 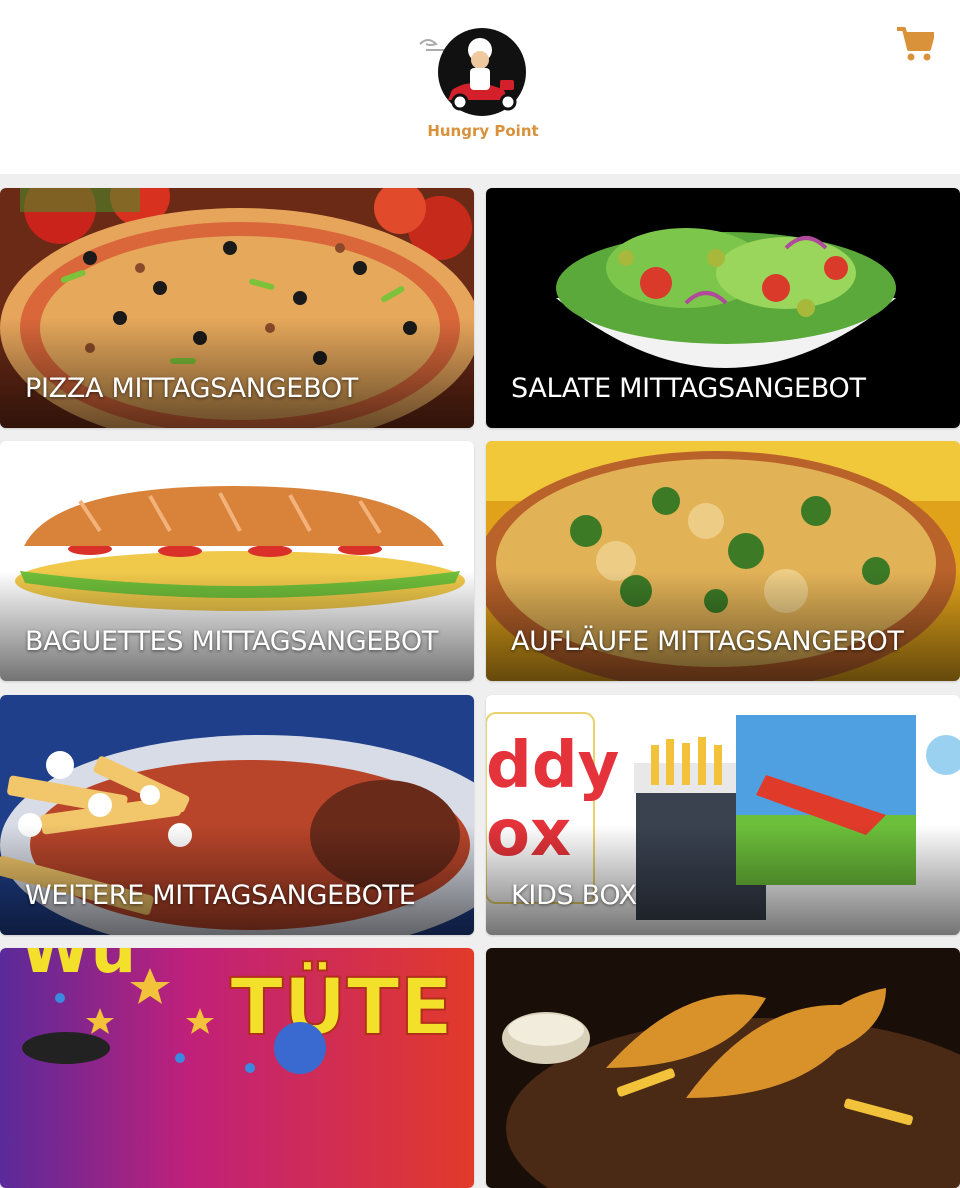 What do you see at coordinates (723, 308) in the screenshot?
I see `category-tile-salad: SALATE MITTAGSANGEBOT` at bounding box center [723, 308].